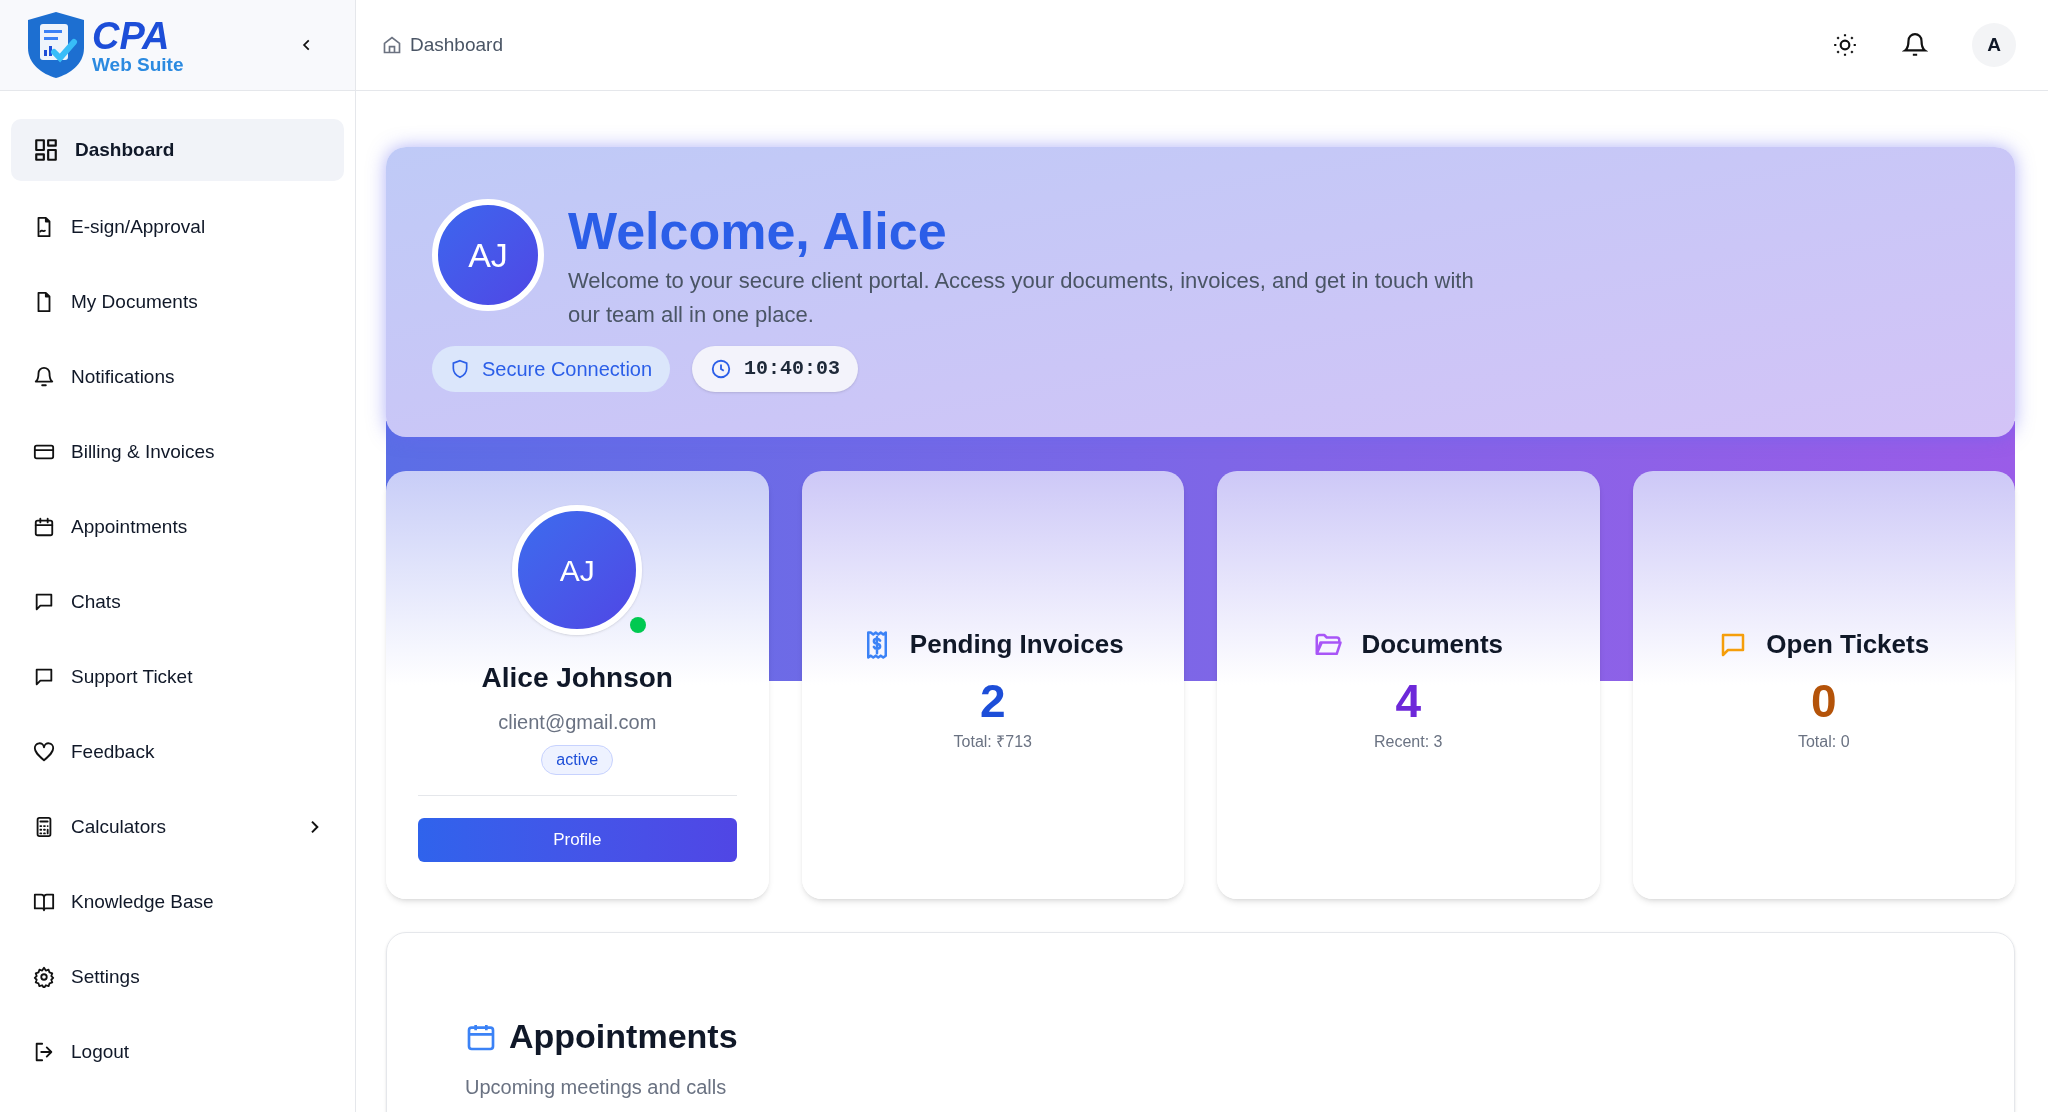 This screenshot has width=2048, height=1112. I want to click on logo-subtitle: Web Suite, so click(138, 64).